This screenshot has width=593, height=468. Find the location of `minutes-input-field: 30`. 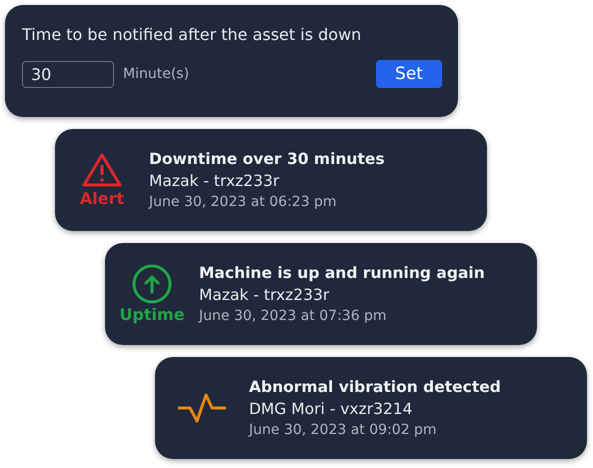

minutes-input-field: 30 is located at coordinates (68, 74).